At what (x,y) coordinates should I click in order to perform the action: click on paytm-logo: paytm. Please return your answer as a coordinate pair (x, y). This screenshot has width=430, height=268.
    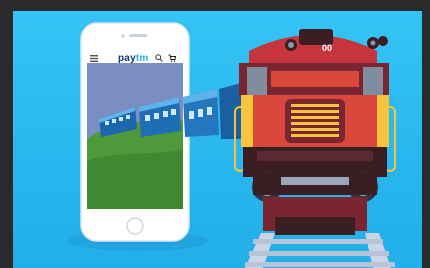
    Looking at the image, I should click on (133, 58).